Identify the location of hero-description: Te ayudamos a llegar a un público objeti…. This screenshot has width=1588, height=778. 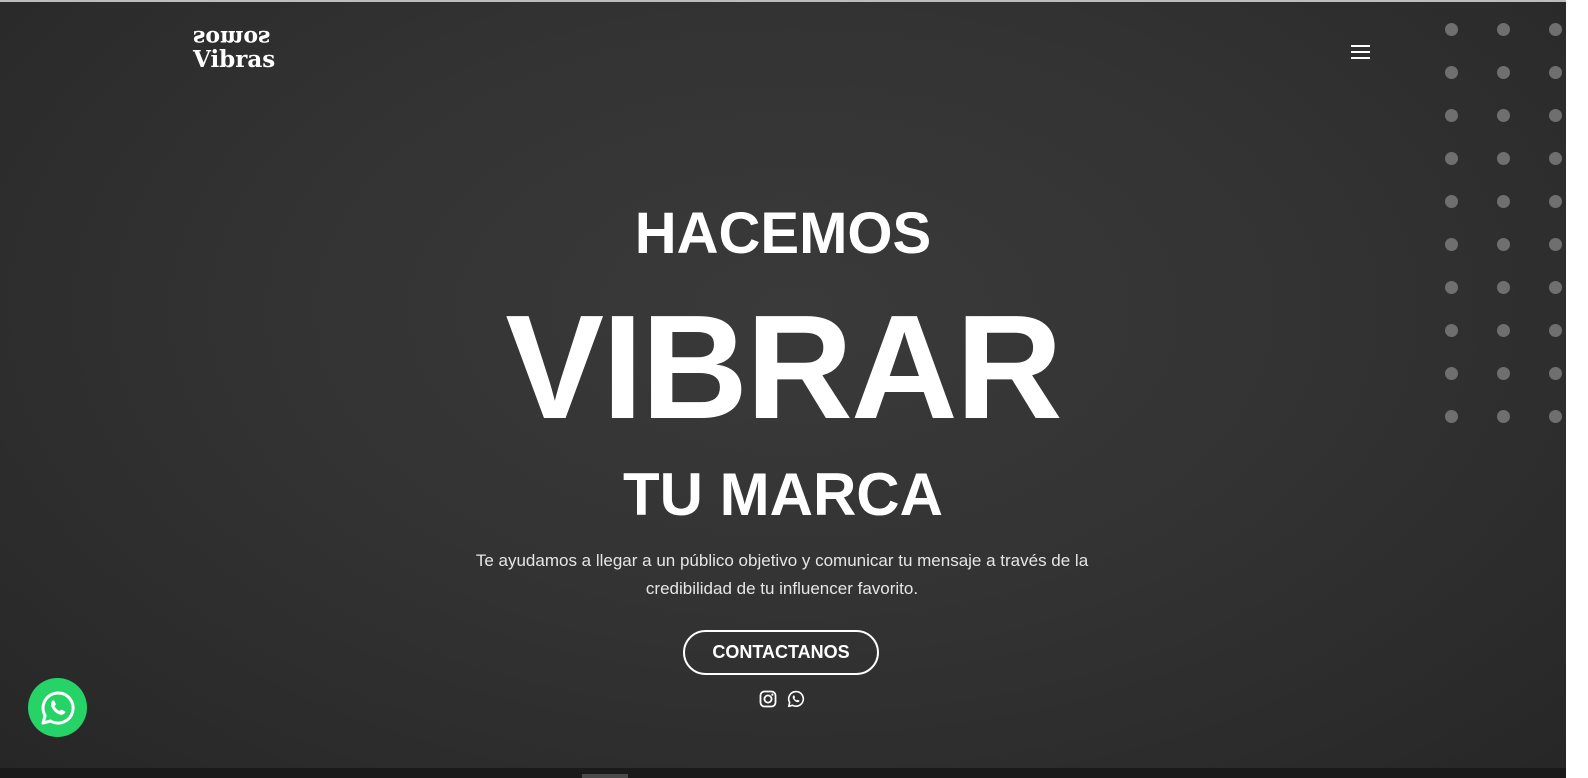
(782, 574).